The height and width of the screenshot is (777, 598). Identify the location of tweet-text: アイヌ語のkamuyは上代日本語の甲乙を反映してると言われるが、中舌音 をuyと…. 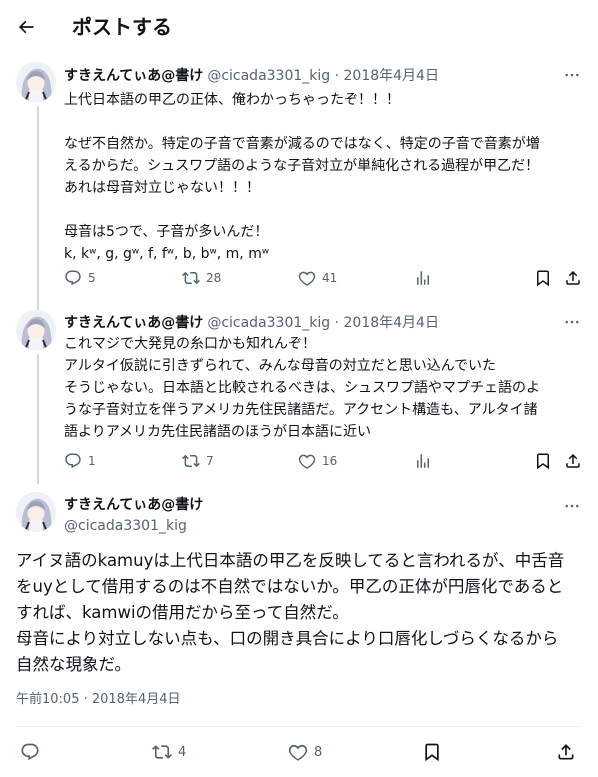
(290, 612).